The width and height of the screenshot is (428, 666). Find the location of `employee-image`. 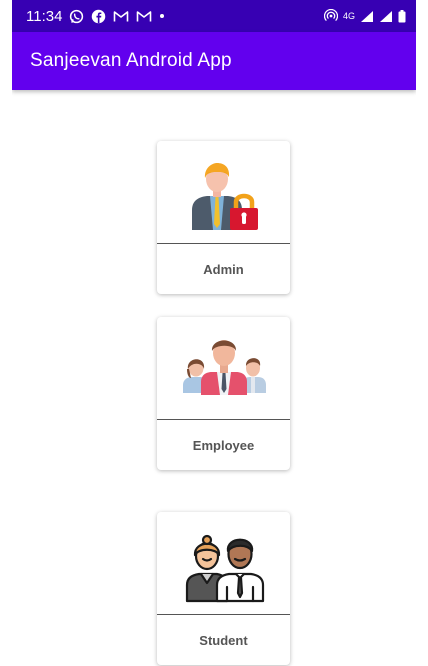

employee-image is located at coordinates (223, 368).